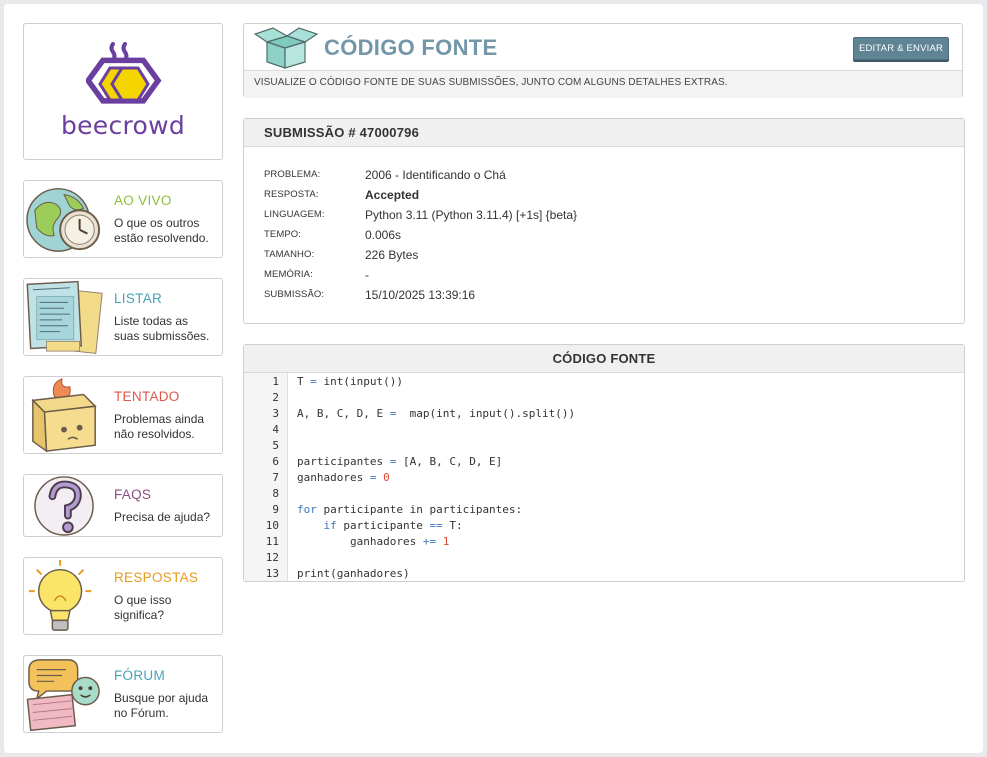 The width and height of the screenshot is (987, 757). Describe the element at coordinates (159, 419) in the screenshot. I see `desc-line: Problemas ainda` at that location.